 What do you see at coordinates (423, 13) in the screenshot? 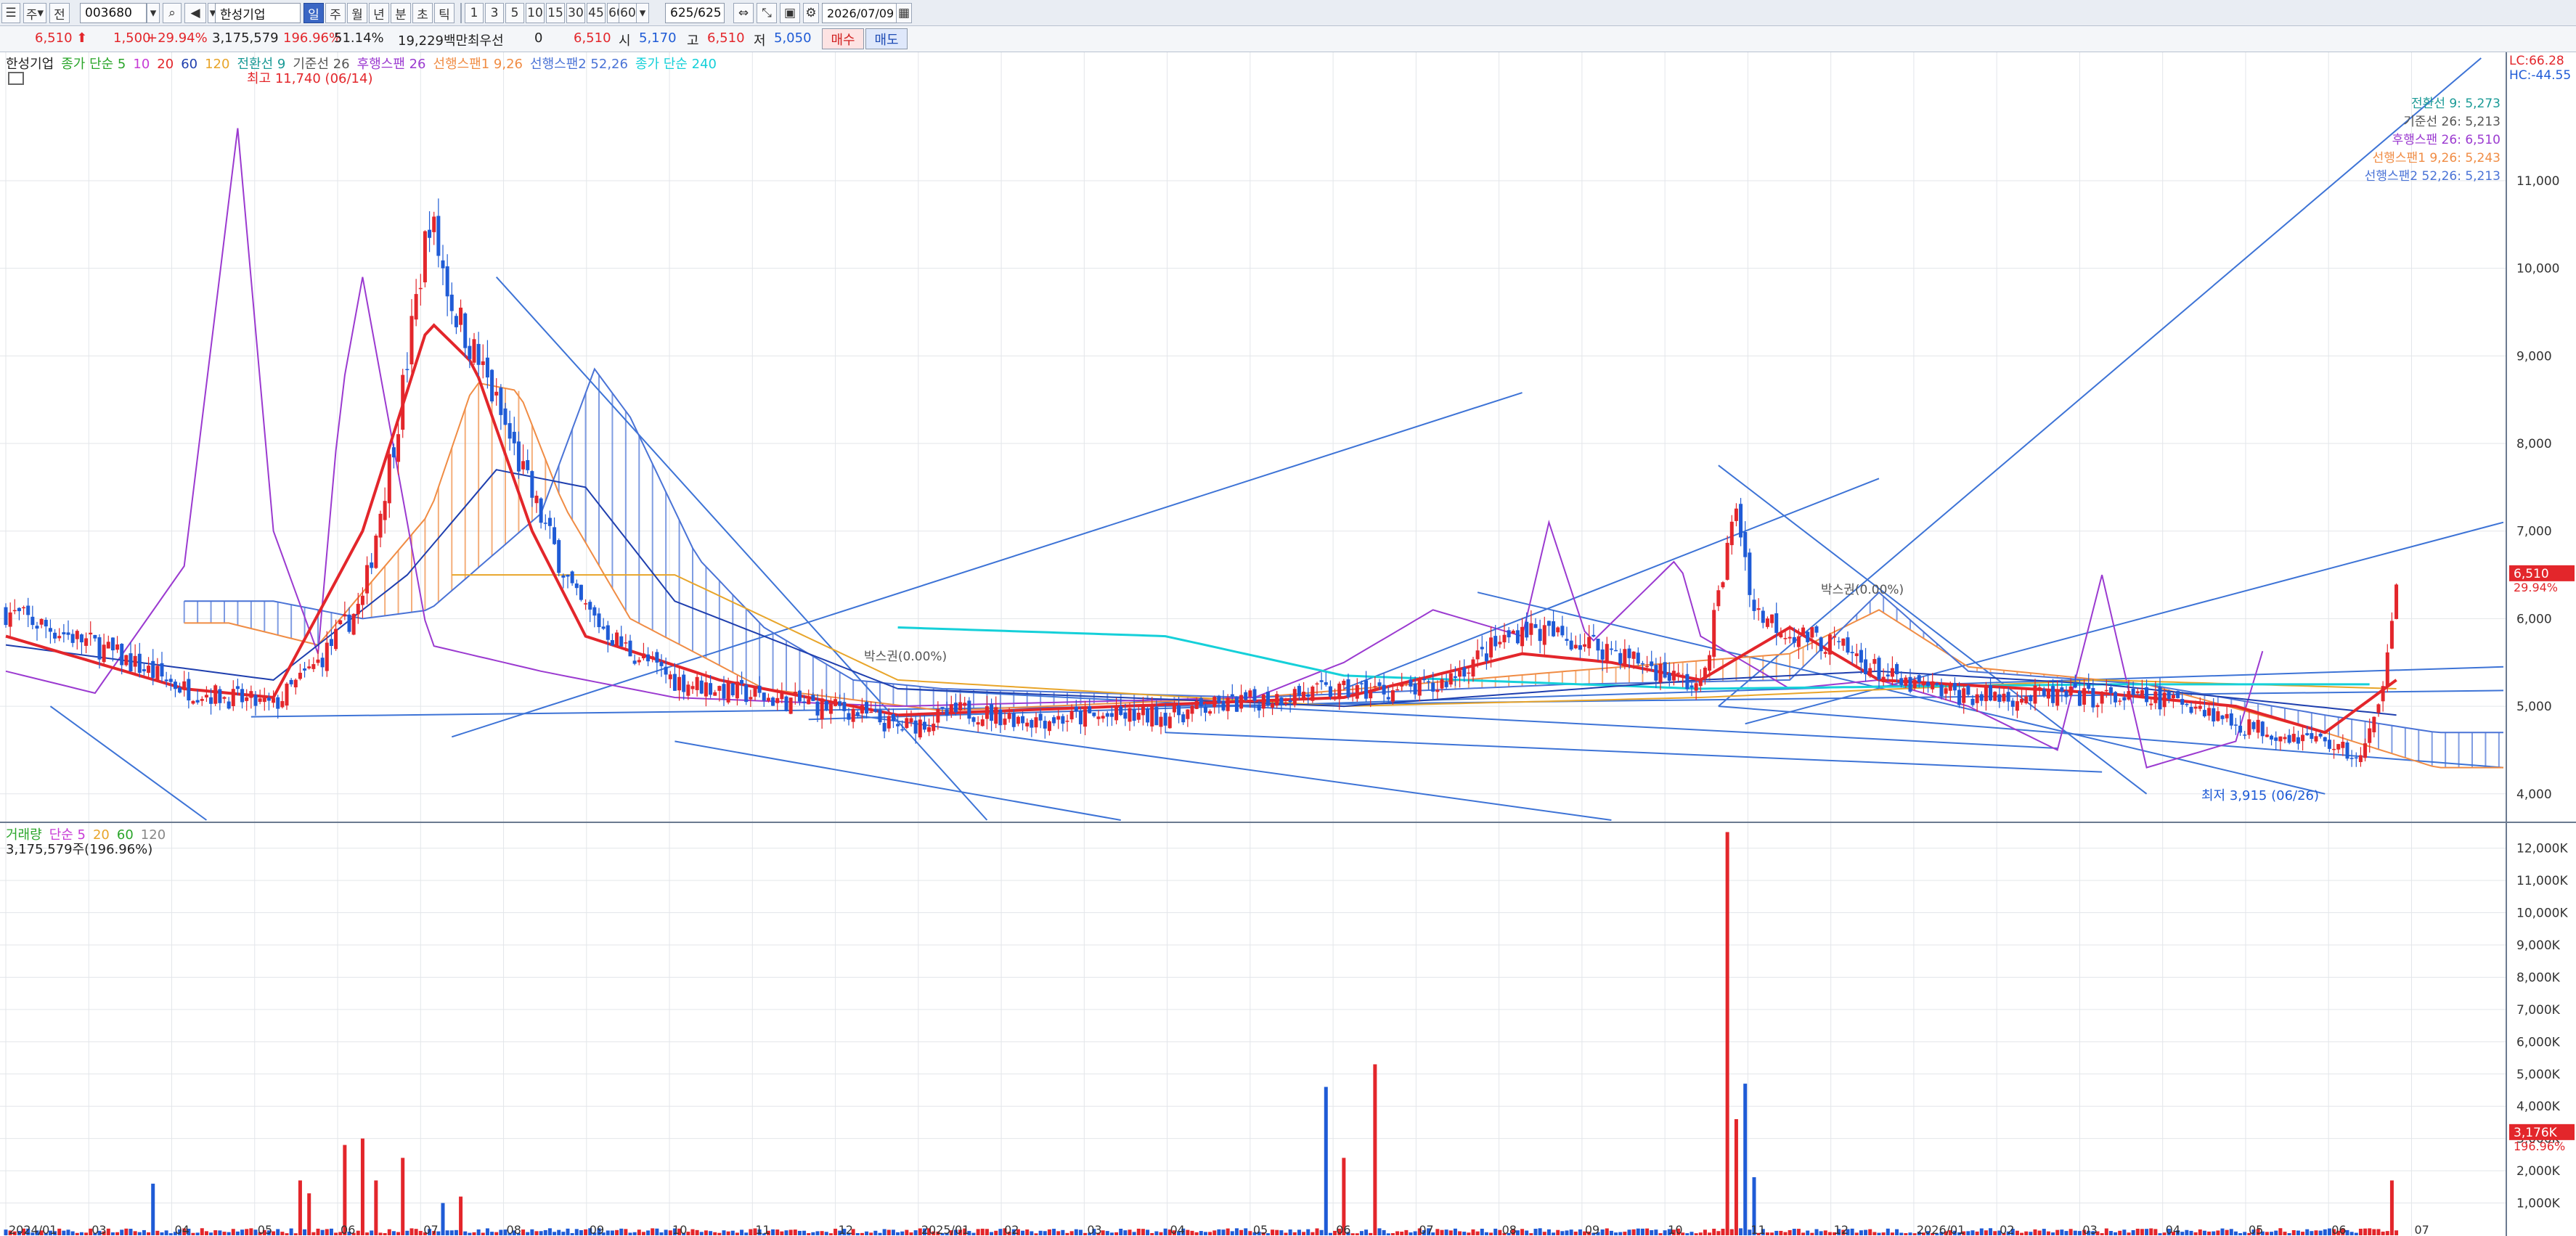
I see `timeframe-tab: 초` at bounding box center [423, 13].